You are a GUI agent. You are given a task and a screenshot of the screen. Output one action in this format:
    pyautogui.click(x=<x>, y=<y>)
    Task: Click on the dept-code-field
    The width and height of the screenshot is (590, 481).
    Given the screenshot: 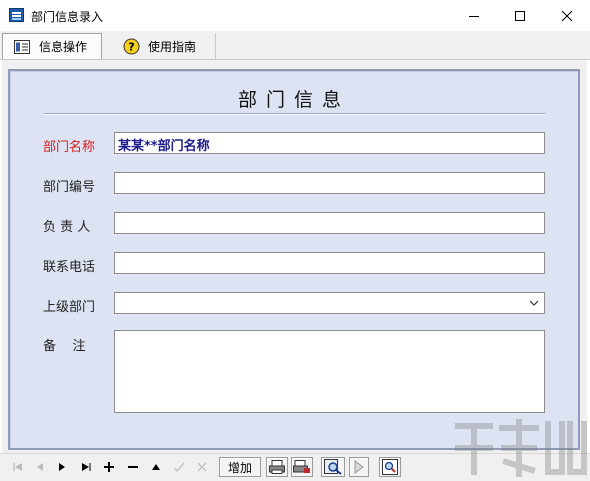 What is the action you would take?
    pyautogui.click(x=329, y=183)
    